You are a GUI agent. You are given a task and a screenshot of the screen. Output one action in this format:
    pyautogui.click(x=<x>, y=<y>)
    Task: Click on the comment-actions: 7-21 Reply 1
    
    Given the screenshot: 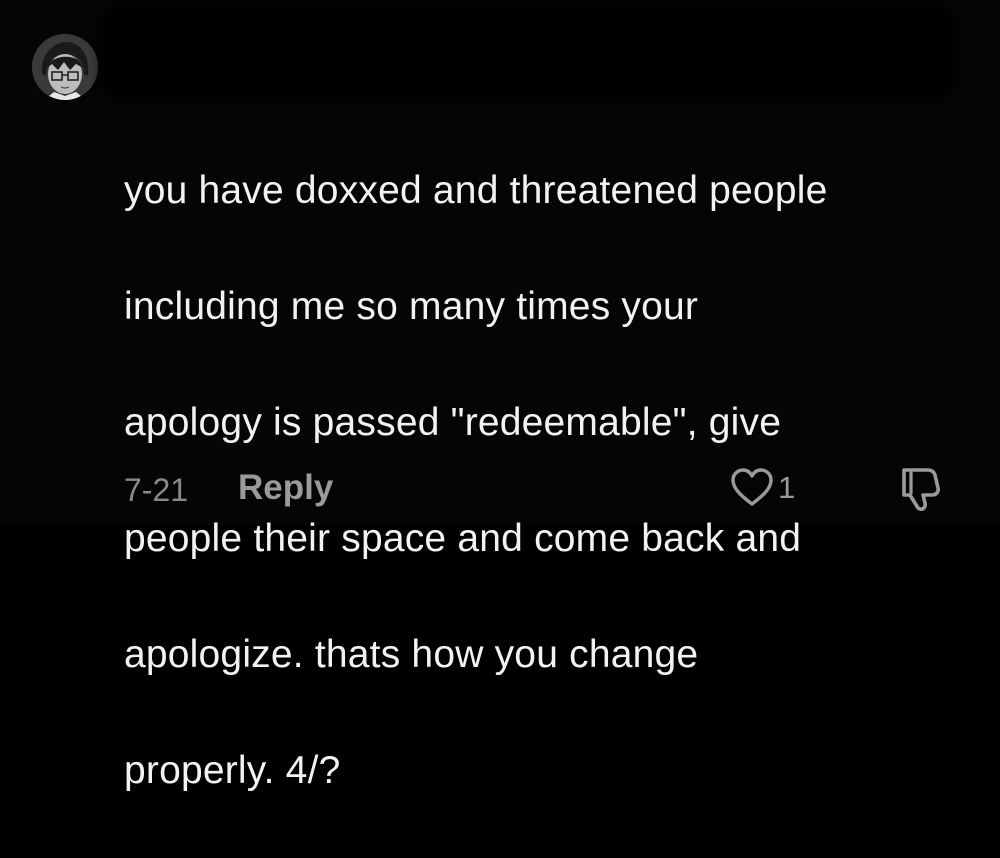 What is the action you would take?
    pyautogui.click(x=544, y=488)
    